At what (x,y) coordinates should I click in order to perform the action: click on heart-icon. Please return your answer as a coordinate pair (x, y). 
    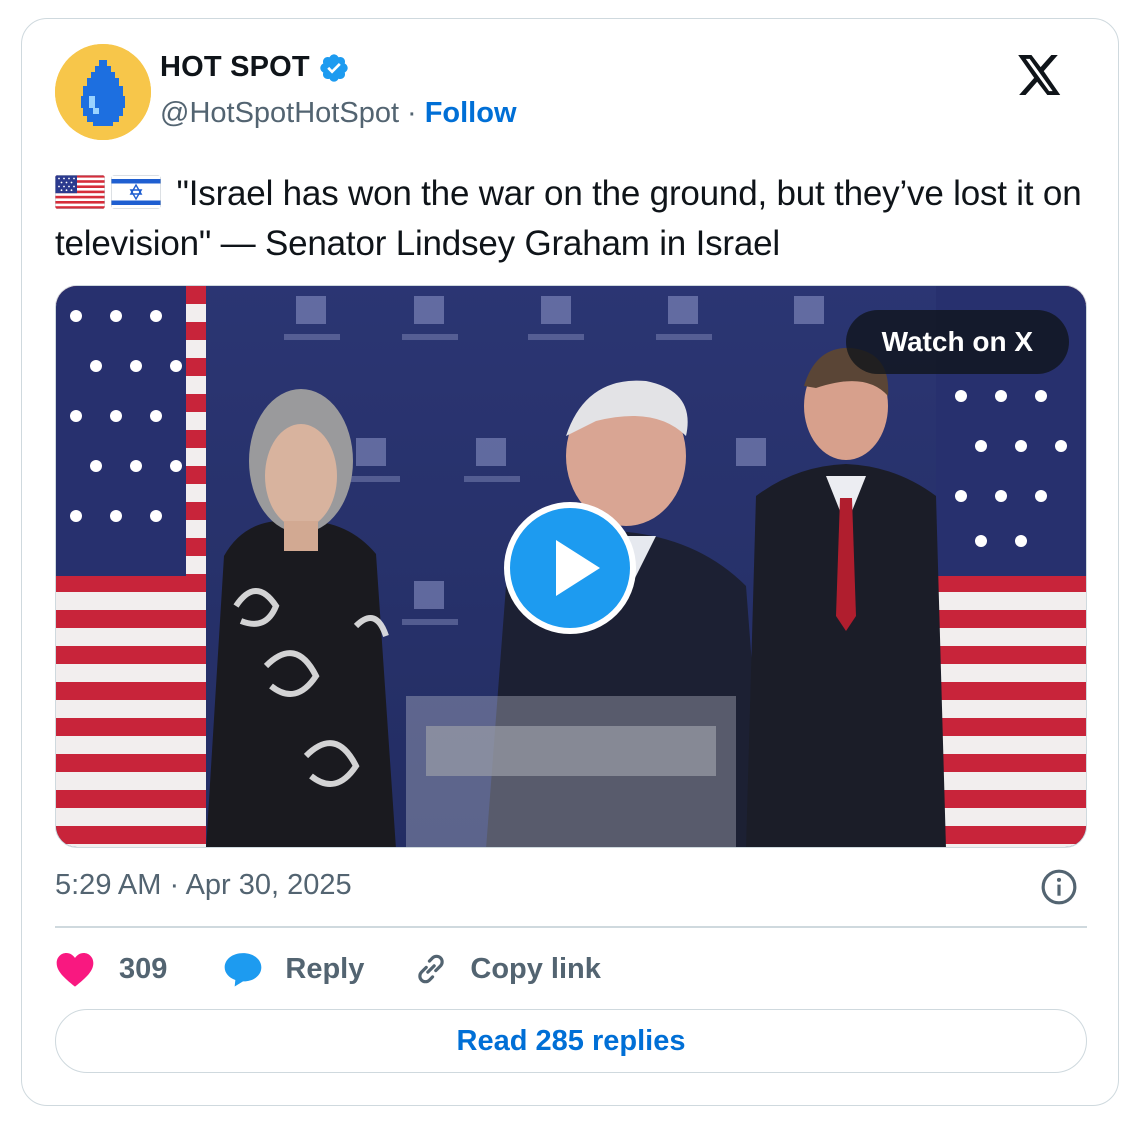
    Looking at the image, I should click on (75, 970).